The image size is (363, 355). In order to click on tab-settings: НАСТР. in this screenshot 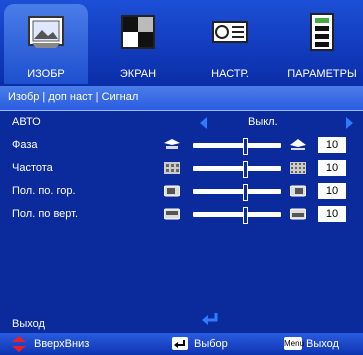, I will do `click(230, 44)`.